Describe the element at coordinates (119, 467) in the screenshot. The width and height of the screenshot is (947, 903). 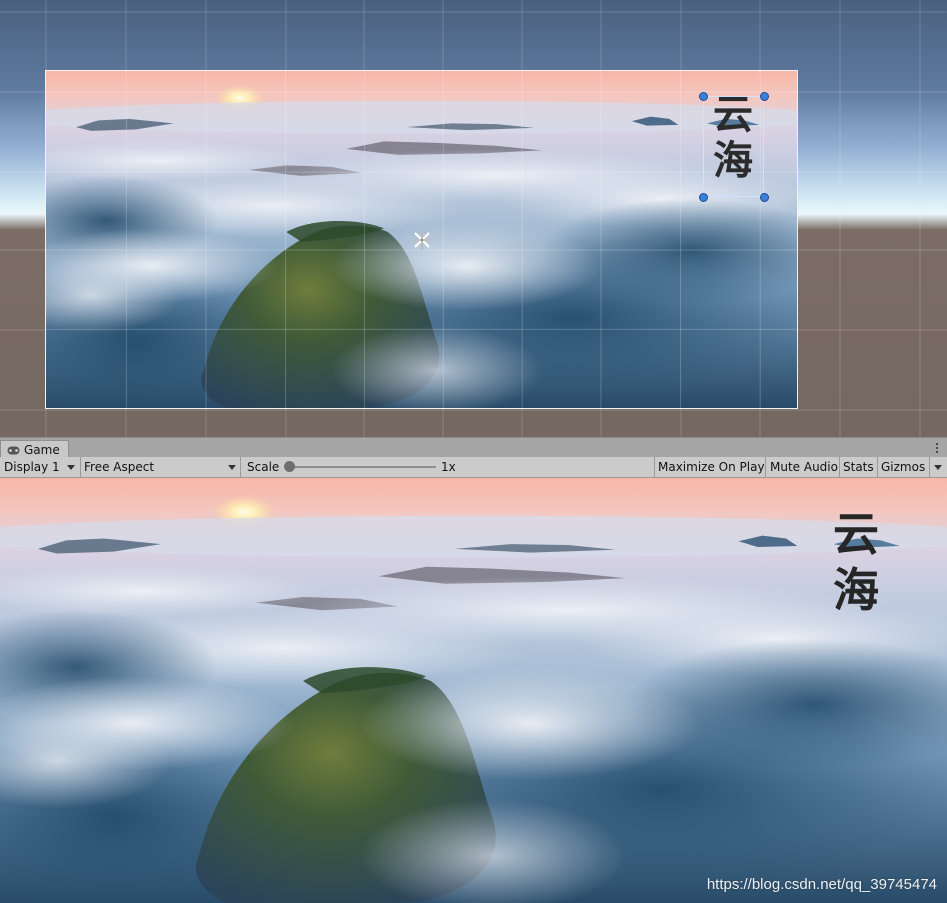
I see `aspect-dropdown-label: Free Aspect` at that location.